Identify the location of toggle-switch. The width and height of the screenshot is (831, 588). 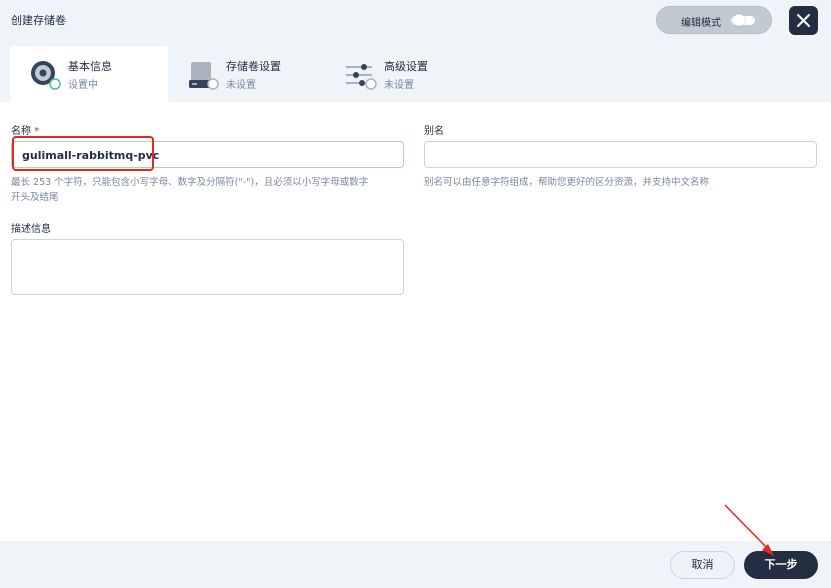
(743, 20).